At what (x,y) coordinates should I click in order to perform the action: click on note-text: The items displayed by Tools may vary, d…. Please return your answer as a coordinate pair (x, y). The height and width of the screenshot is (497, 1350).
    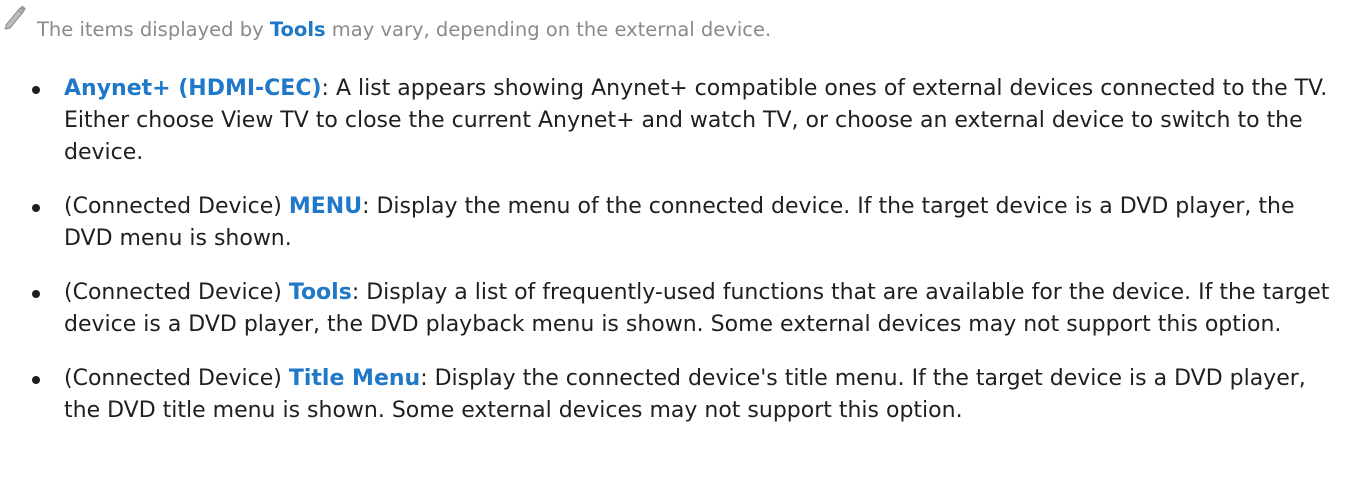
    Looking at the image, I should click on (404, 29).